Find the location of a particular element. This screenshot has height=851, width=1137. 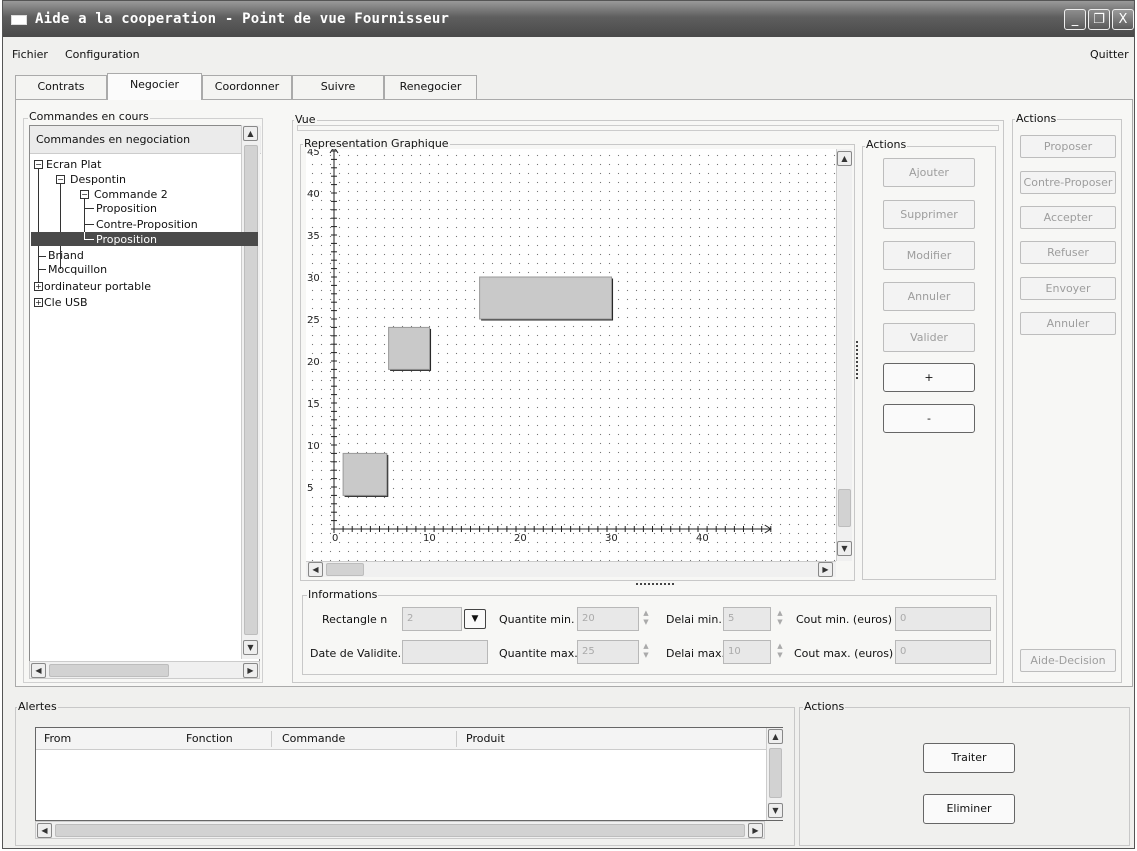

valider-button: Valider is located at coordinates (929, 337).